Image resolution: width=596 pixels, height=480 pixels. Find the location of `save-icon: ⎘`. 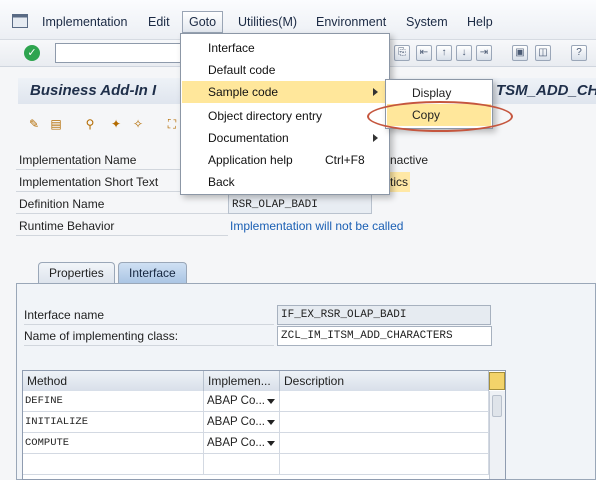

save-icon: ⎘ is located at coordinates (402, 53).